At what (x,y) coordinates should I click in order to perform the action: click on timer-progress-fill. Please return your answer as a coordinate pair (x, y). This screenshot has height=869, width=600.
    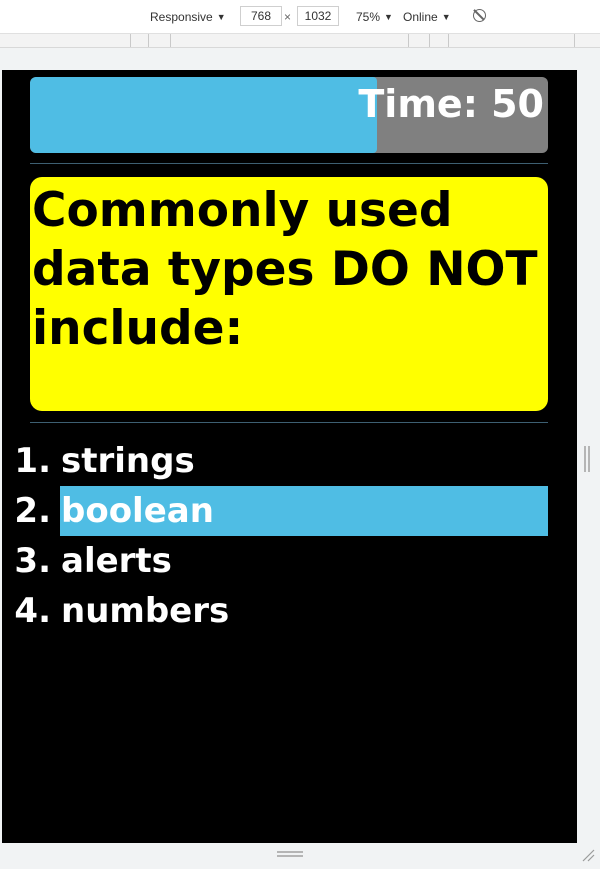
    Looking at the image, I should click on (204, 115).